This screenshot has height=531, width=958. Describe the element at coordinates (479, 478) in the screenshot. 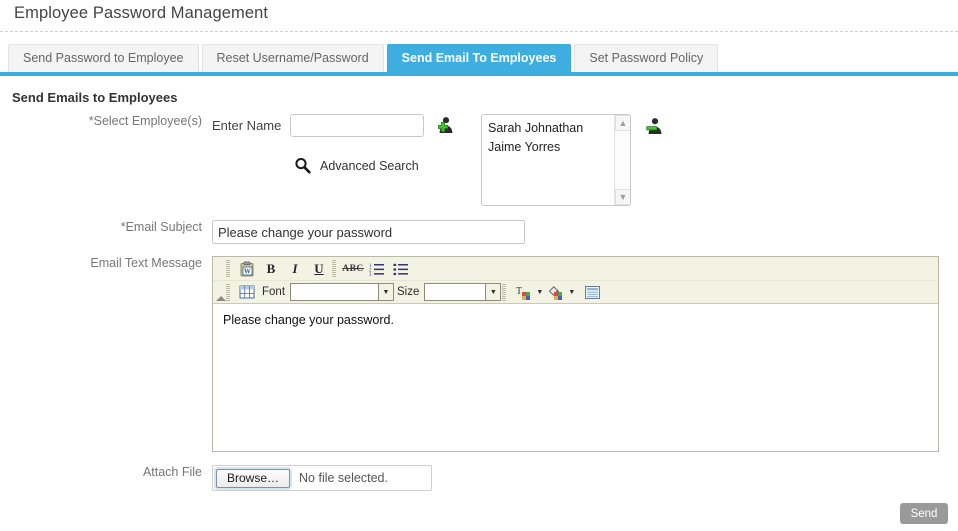

I see `row-attach-file: Attach File Browse… No file selected.` at that location.